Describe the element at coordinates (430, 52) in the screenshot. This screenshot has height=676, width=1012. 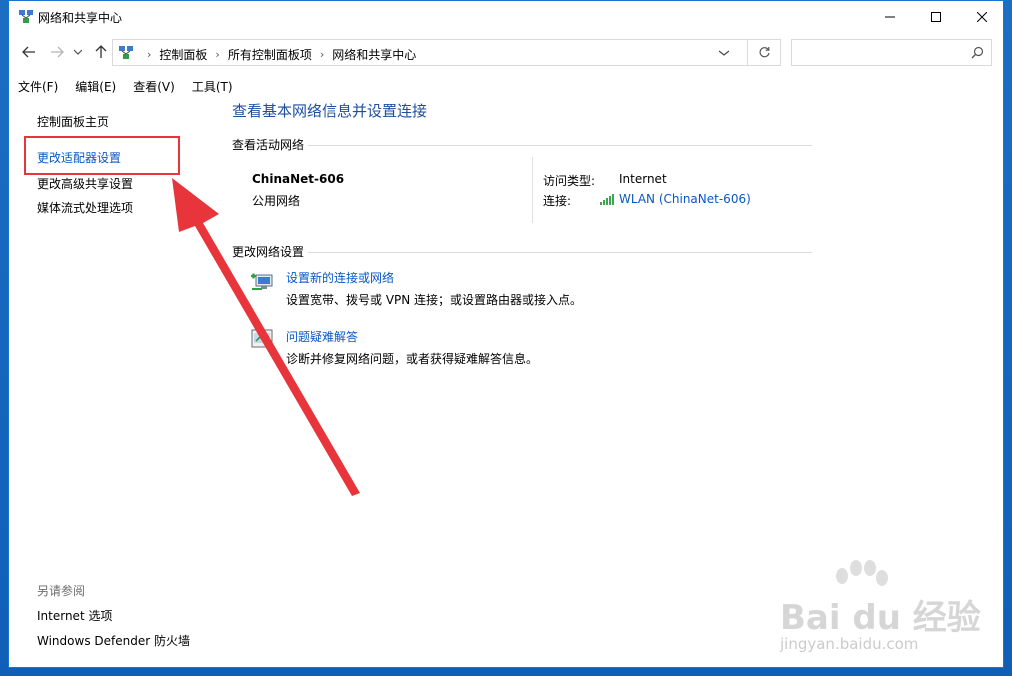
I see `address-bar: › 控制面板 › 所有控制面板项 › 网络和共享中心` at that location.